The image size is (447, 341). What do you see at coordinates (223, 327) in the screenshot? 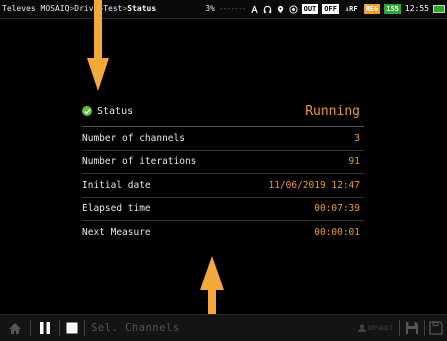
I see `bottom-toolbar: Sel. Channels DEFAULT` at bounding box center [223, 327].